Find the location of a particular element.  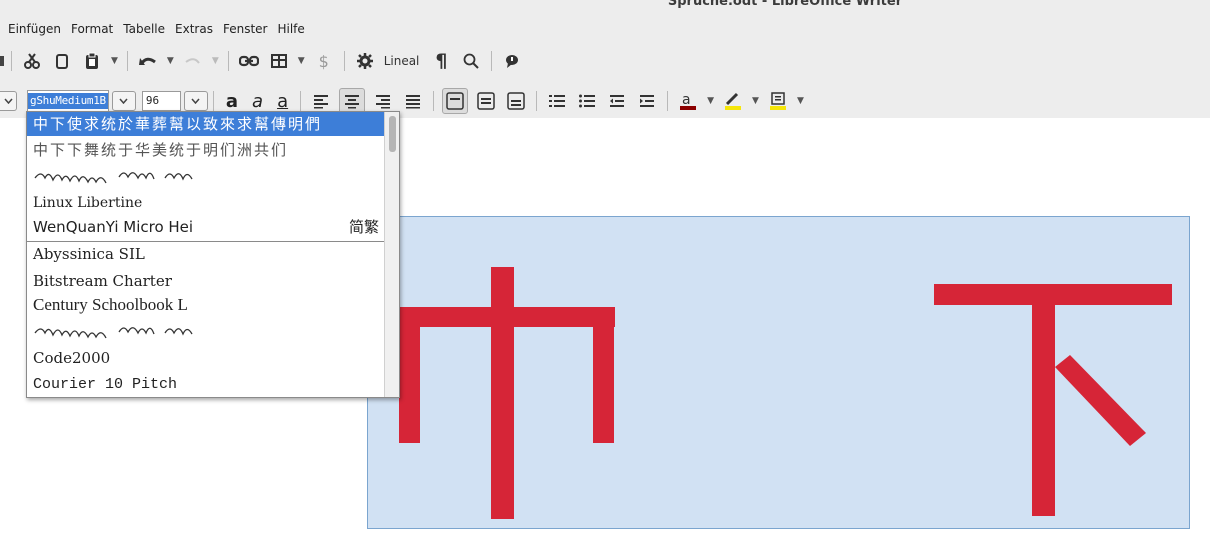

background-color-dropdown-icon: ▼ is located at coordinates (800, 101).